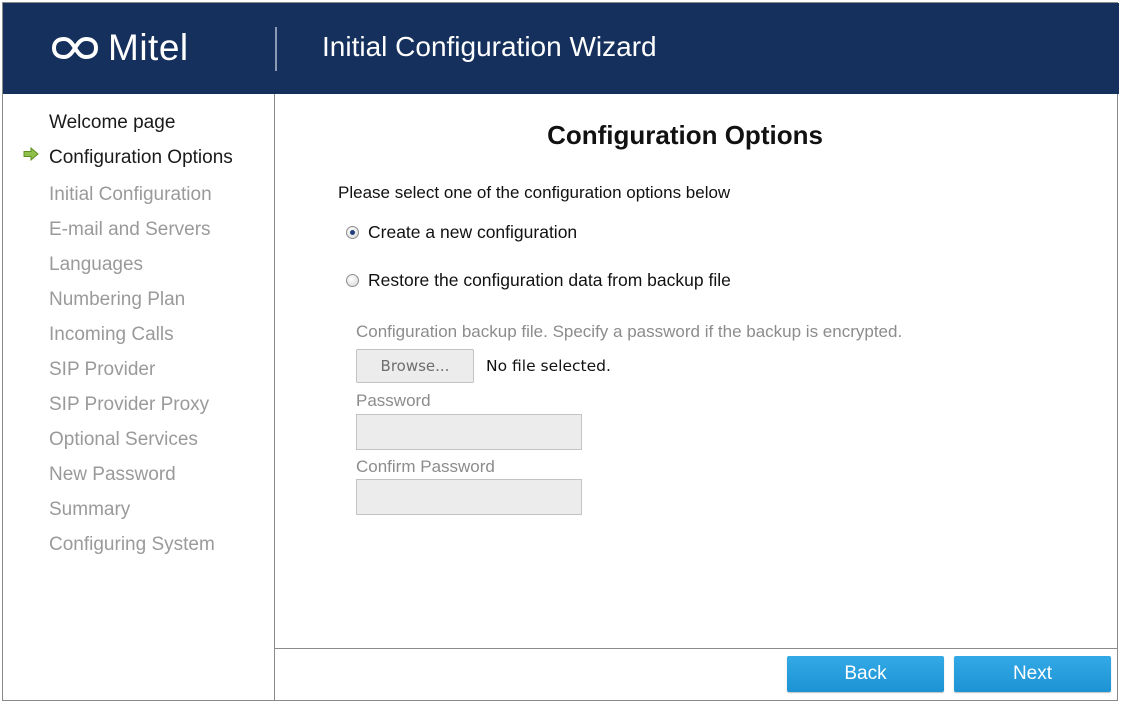  What do you see at coordinates (117, 299) in the screenshot?
I see `sidebar-item-numbering-plan: Numbering Plan` at bounding box center [117, 299].